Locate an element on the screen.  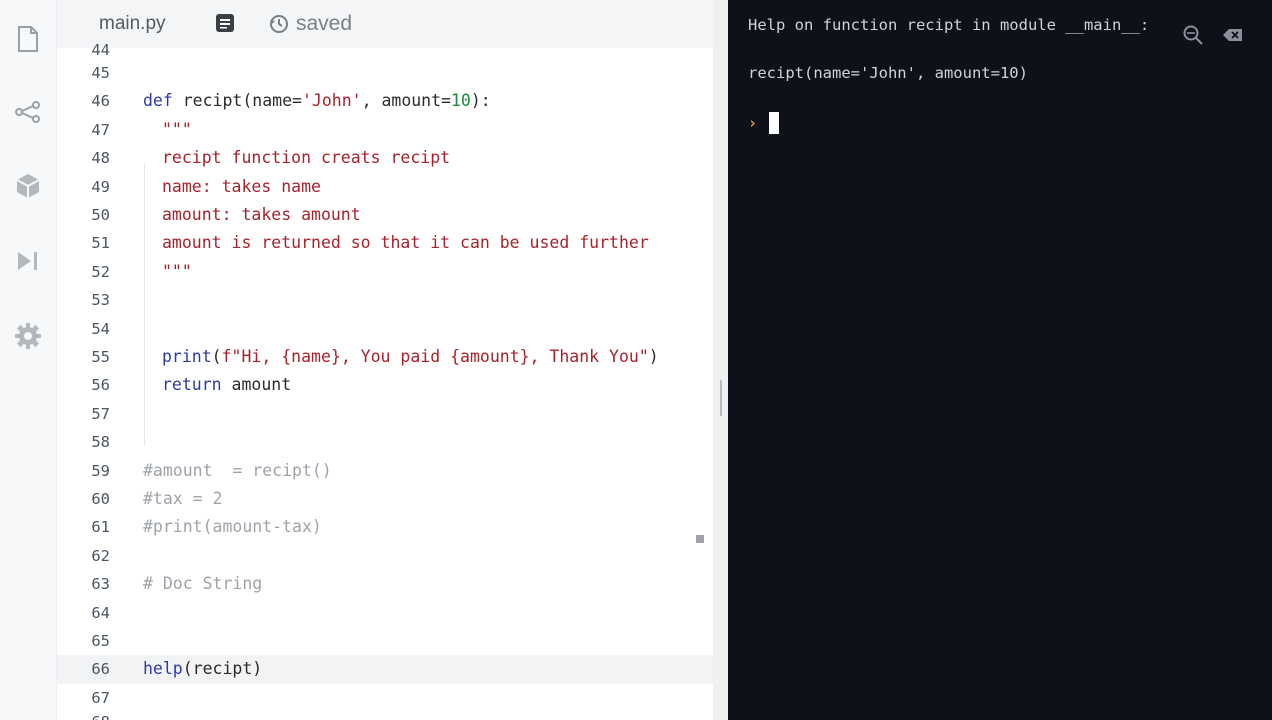
package-icon is located at coordinates (28, 186).